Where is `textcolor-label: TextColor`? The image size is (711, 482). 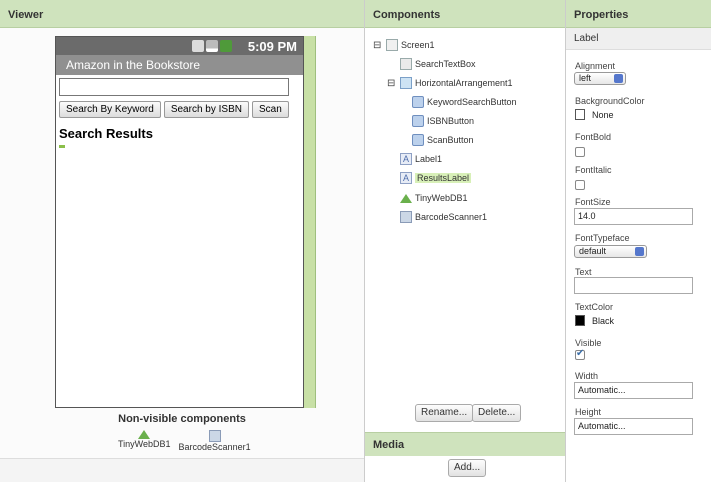
textcolor-label: TextColor is located at coordinates (594, 307).